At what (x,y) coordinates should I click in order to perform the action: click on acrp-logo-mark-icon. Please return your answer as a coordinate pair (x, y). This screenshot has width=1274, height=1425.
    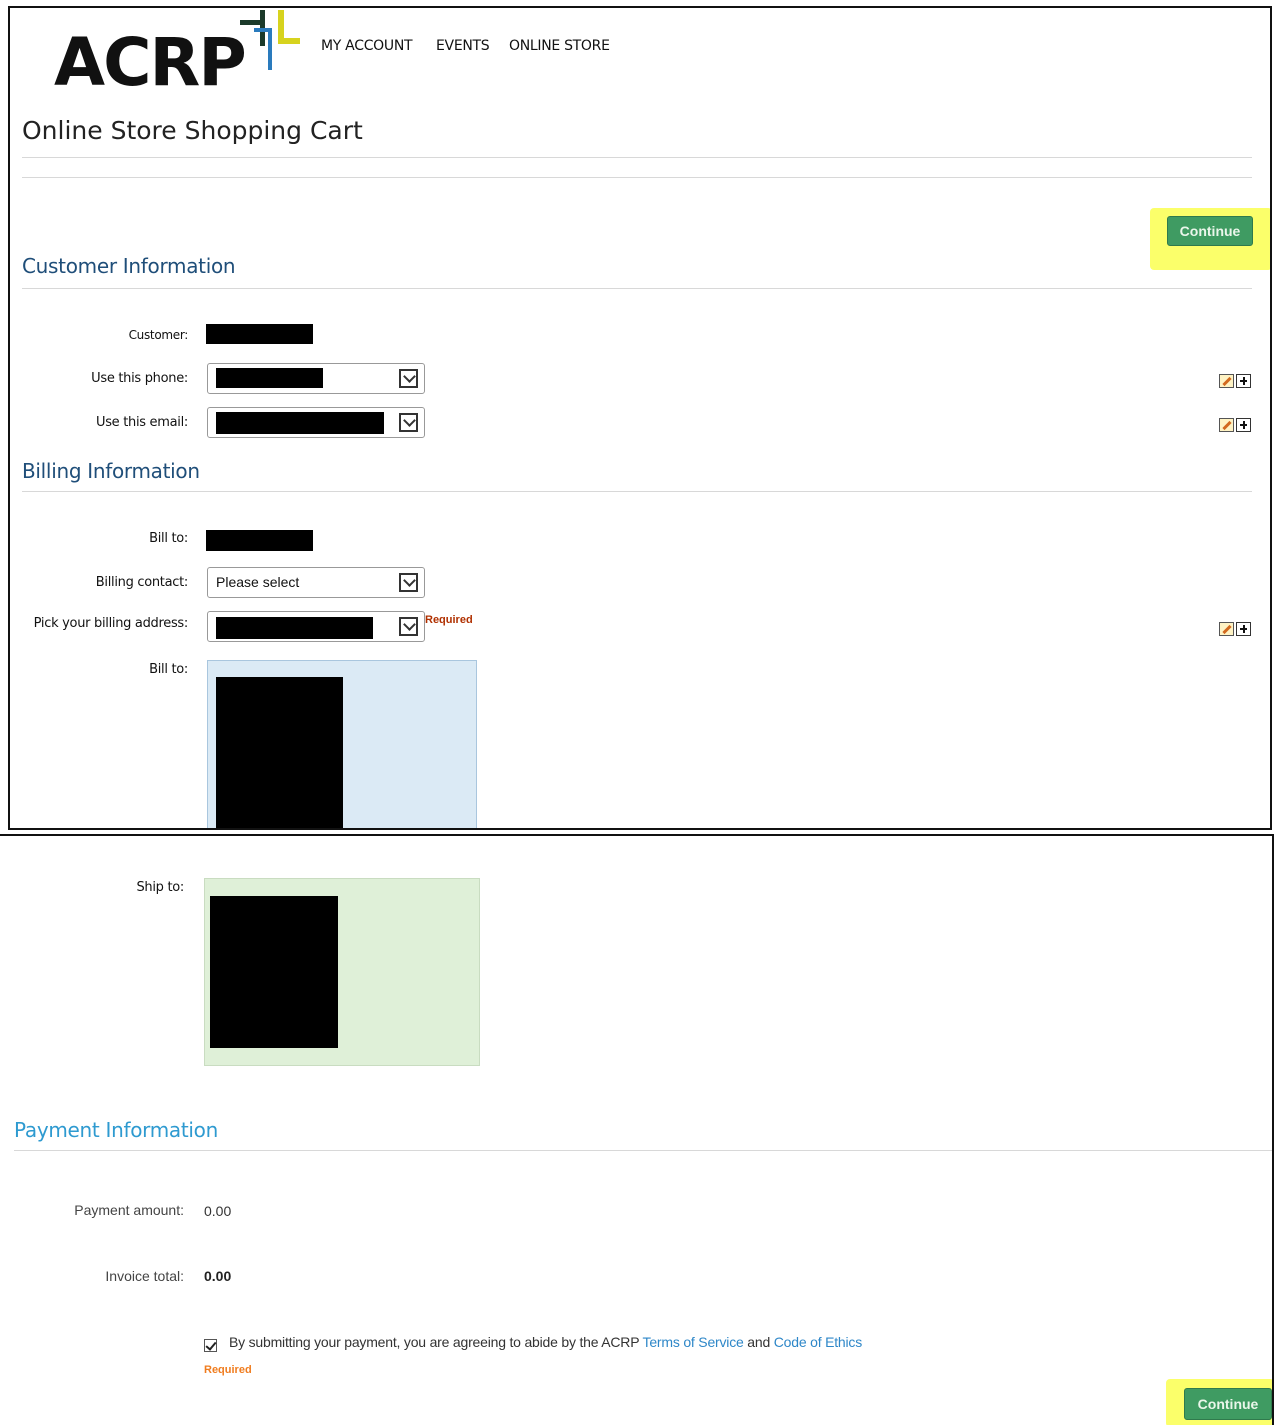
    Looking at the image, I should click on (270, 40).